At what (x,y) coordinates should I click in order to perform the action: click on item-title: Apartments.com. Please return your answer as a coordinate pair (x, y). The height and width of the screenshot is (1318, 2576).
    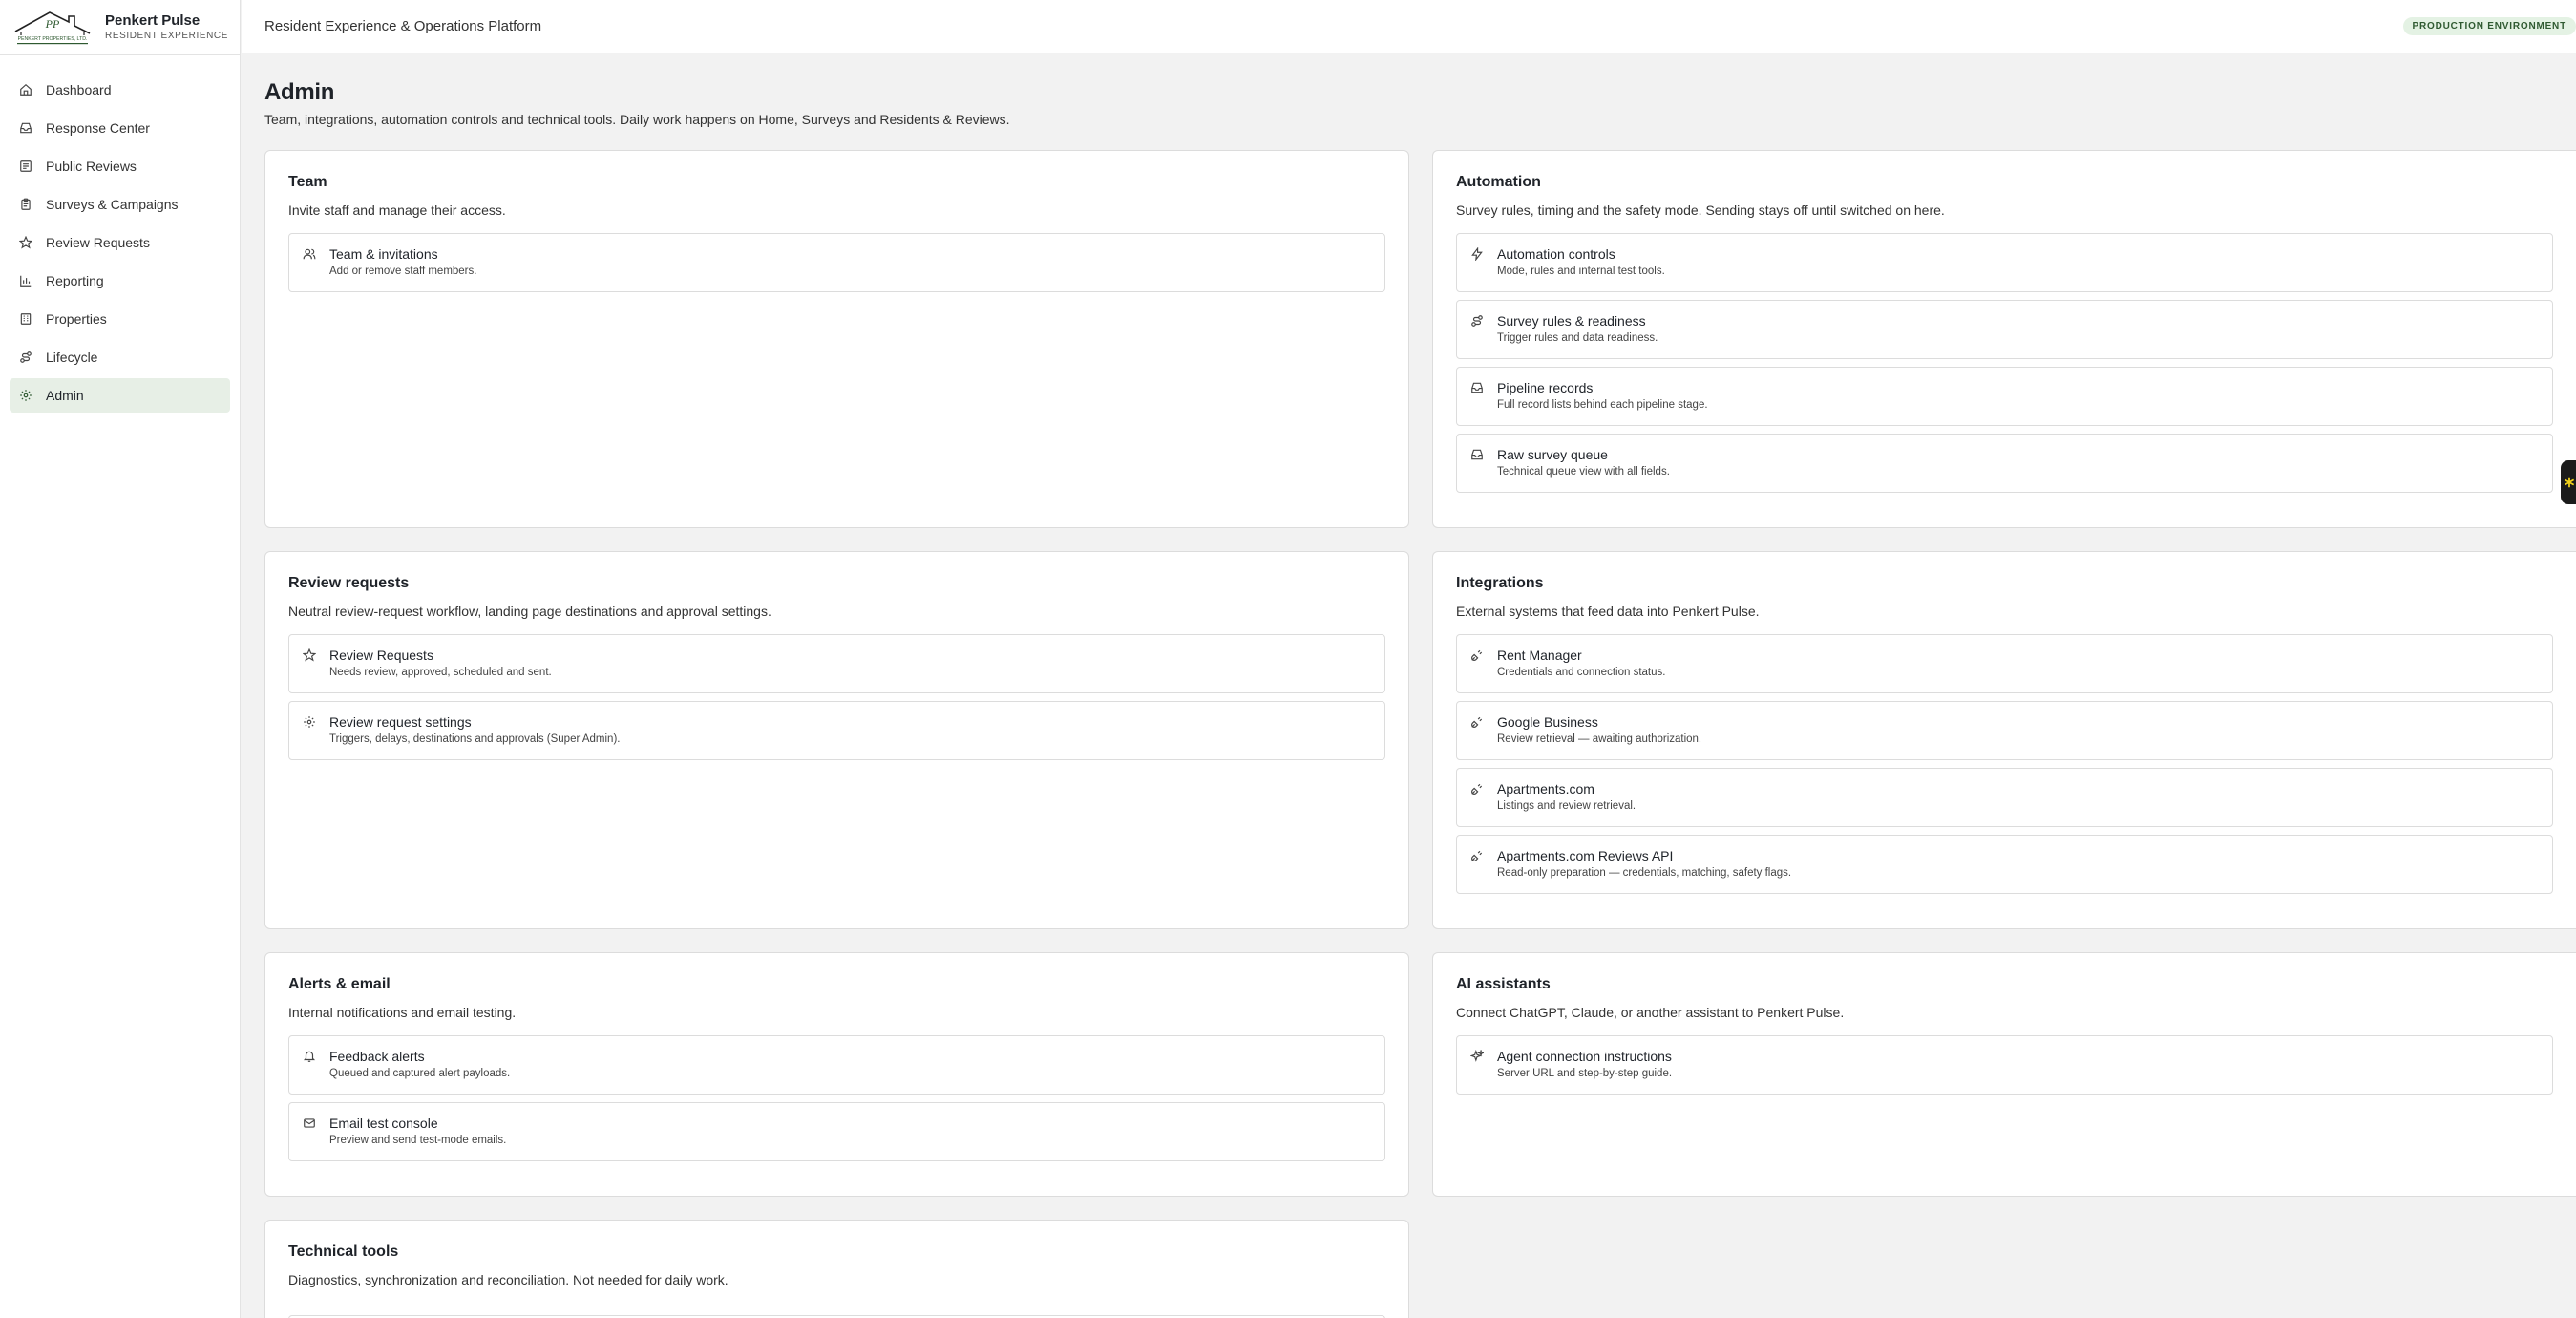
    Looking at the image, I should click on (1545, 789).